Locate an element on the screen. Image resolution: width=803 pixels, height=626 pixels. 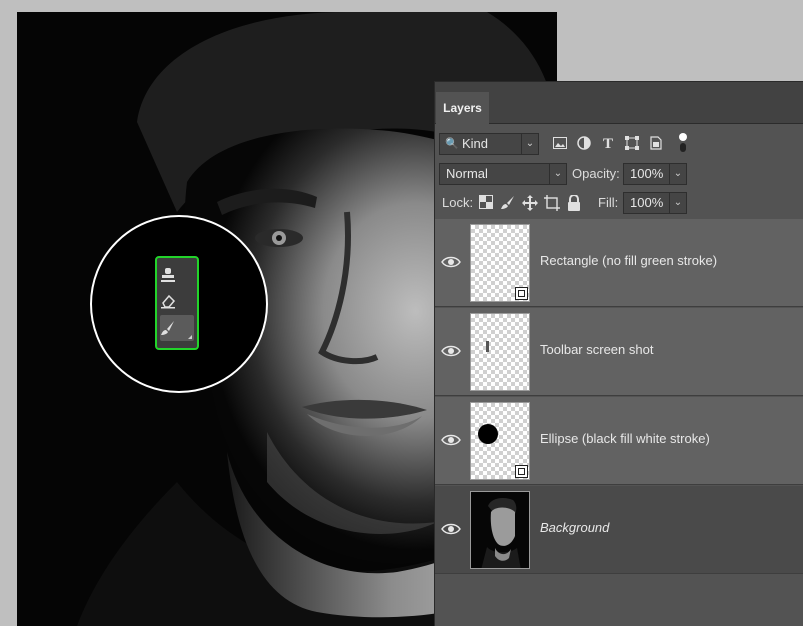
ellipse-thumbnail-mark is located at coordinates (488, 434).